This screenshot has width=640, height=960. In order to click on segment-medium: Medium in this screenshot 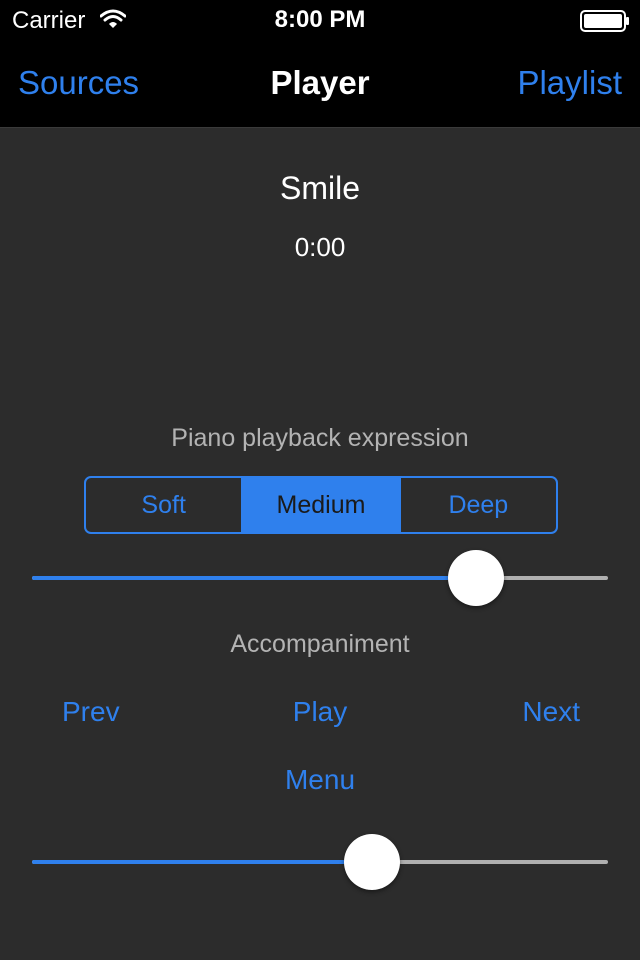, I will do `click(322, 505)`.